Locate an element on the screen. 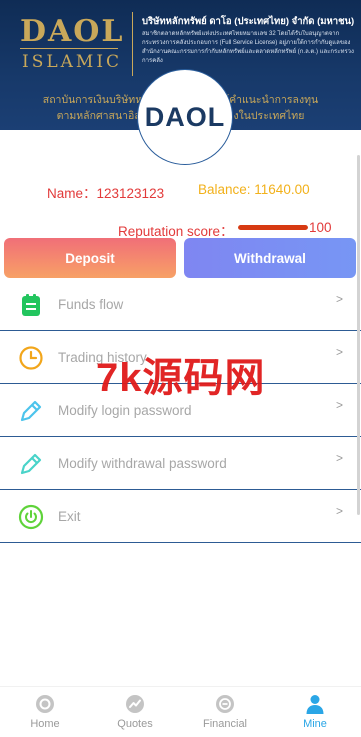  financial-icon is located at coordinates (225, 704).